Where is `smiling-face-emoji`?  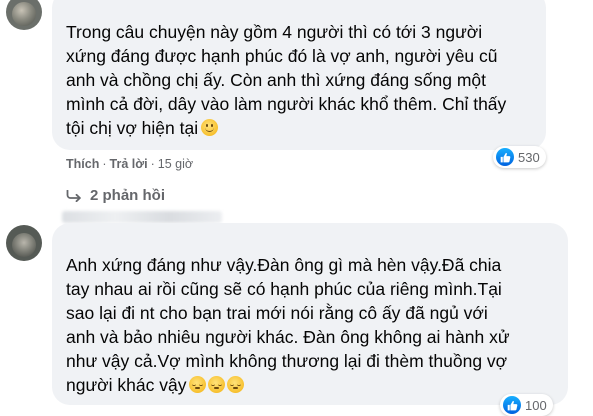 smiling-face-emoji is located at coordinates (210, 127).